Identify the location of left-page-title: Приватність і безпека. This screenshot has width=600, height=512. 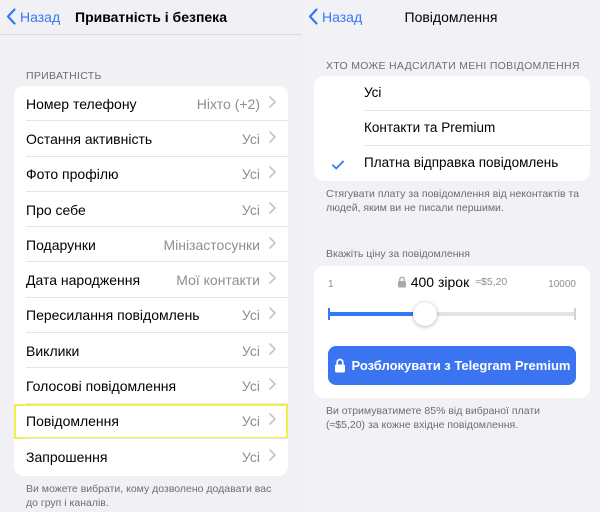
(151, 17).